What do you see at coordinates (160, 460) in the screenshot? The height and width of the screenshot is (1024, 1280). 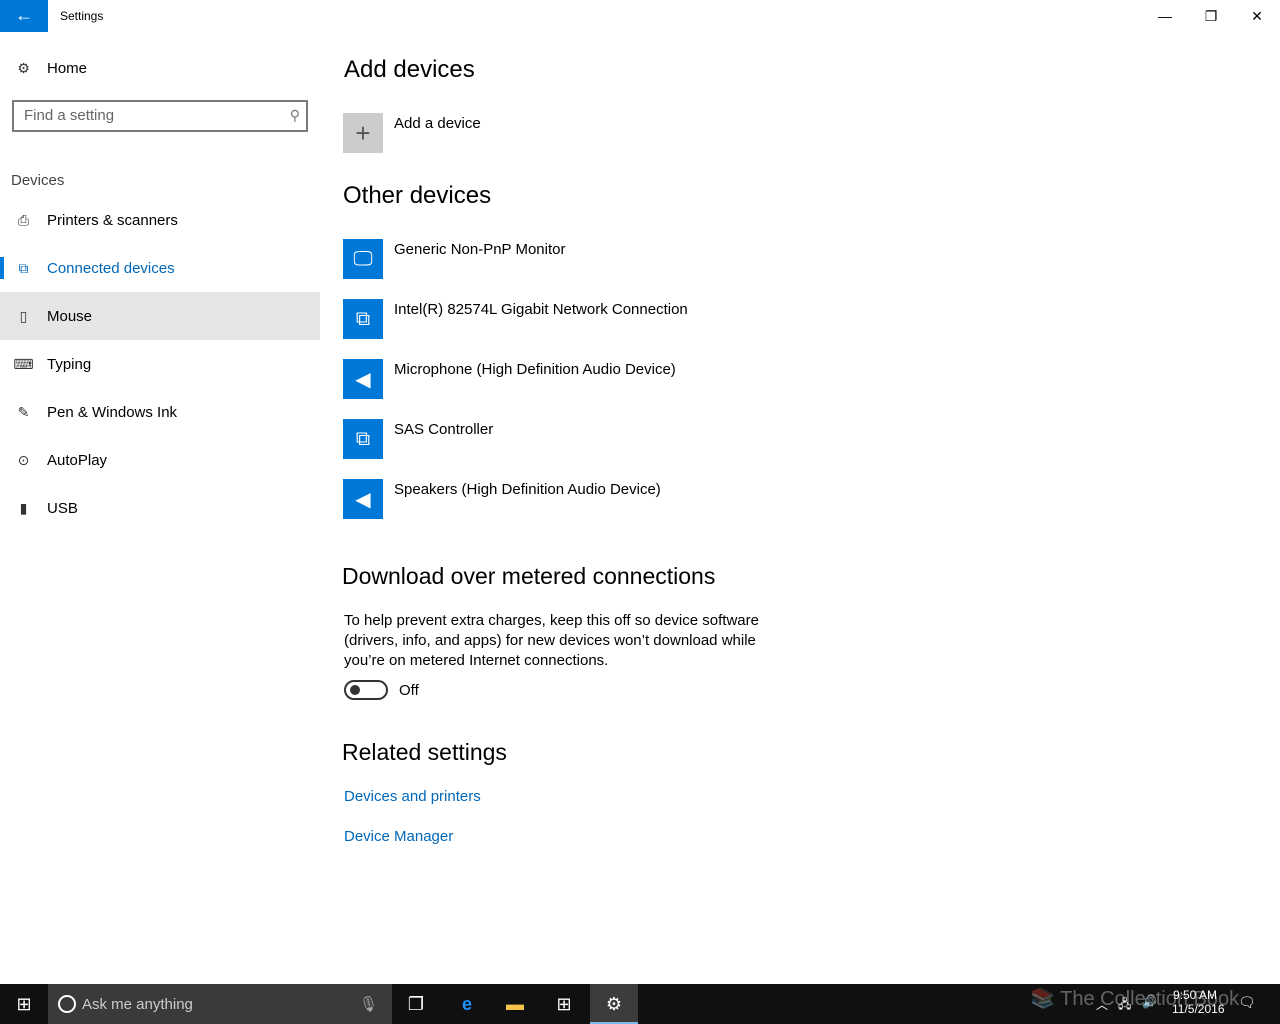 I see `sidebar-item-autoplay: ⊙ AutoPlay` at bounding box center [160, 460].